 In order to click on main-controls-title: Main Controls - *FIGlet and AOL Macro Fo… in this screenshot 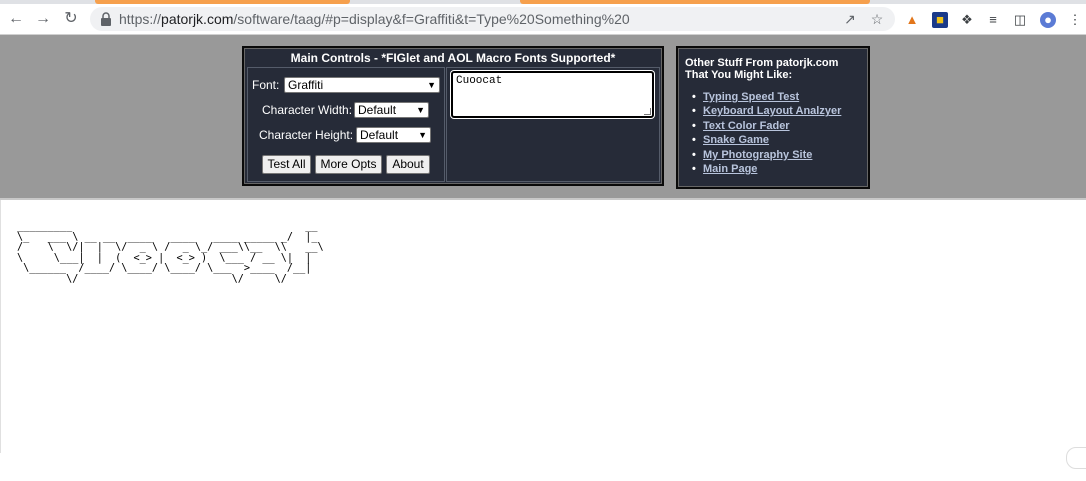, I will do `click(453, 58)`.